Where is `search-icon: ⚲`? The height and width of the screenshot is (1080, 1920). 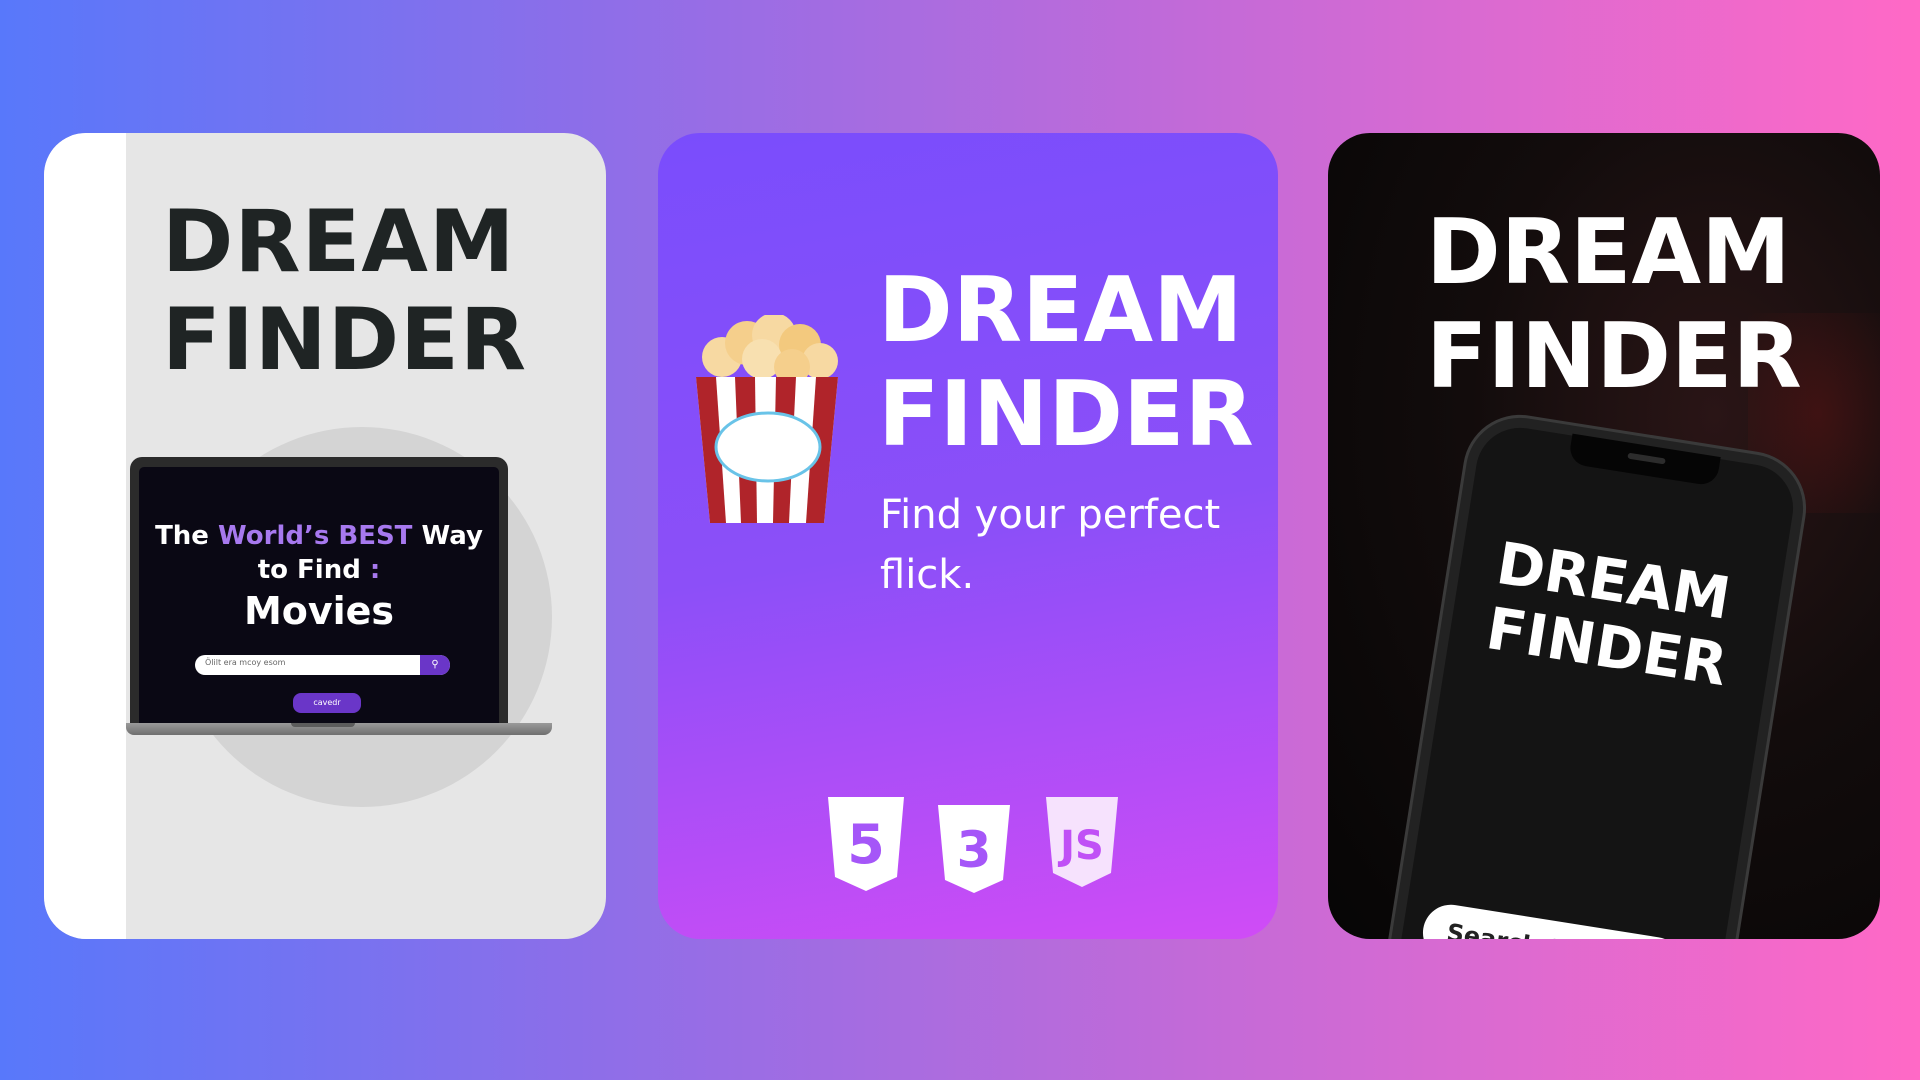
search-icon: ⚲ is located at coordinates (435, 665).